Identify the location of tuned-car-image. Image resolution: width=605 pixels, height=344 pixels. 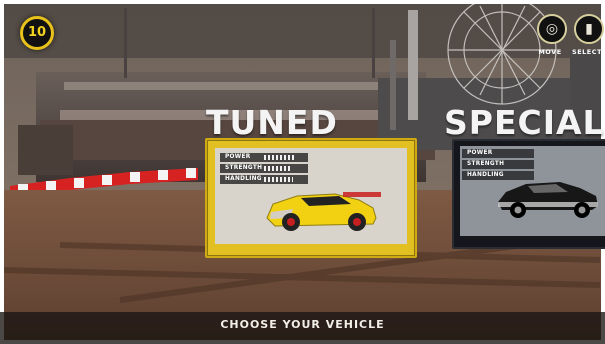
(323, 211).